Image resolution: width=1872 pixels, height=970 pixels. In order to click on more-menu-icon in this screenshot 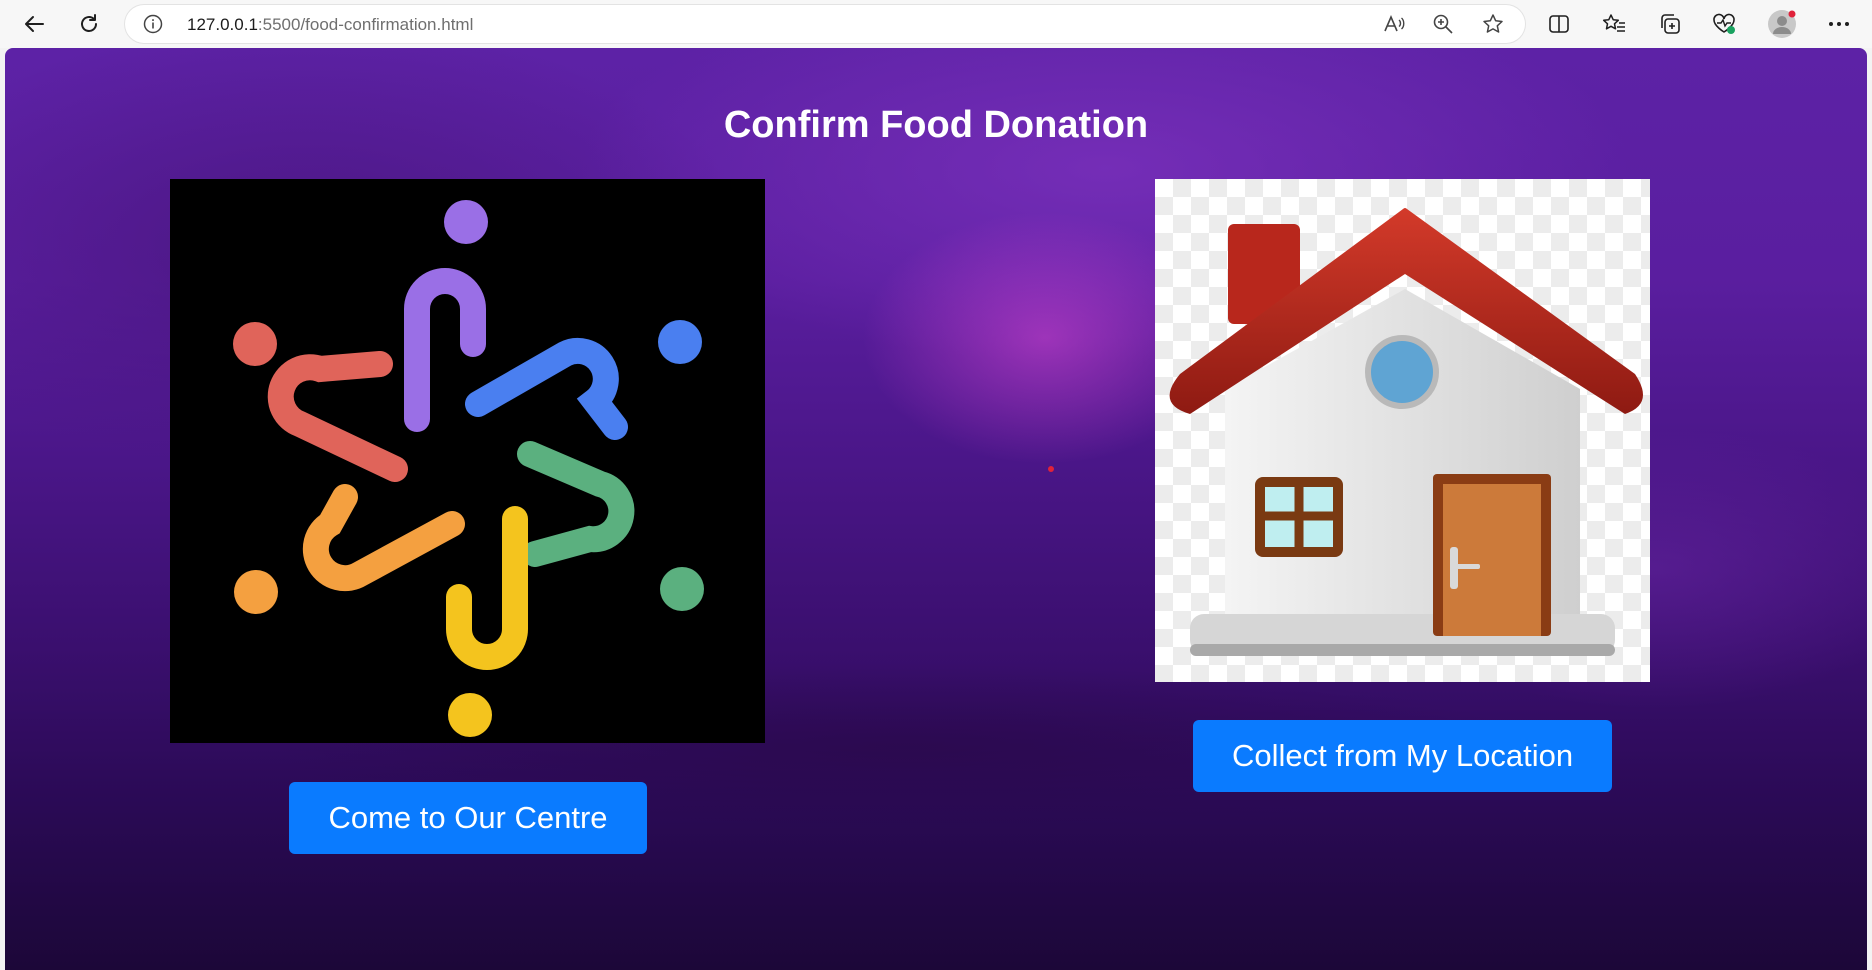, I will do `click(1839, 24)`.